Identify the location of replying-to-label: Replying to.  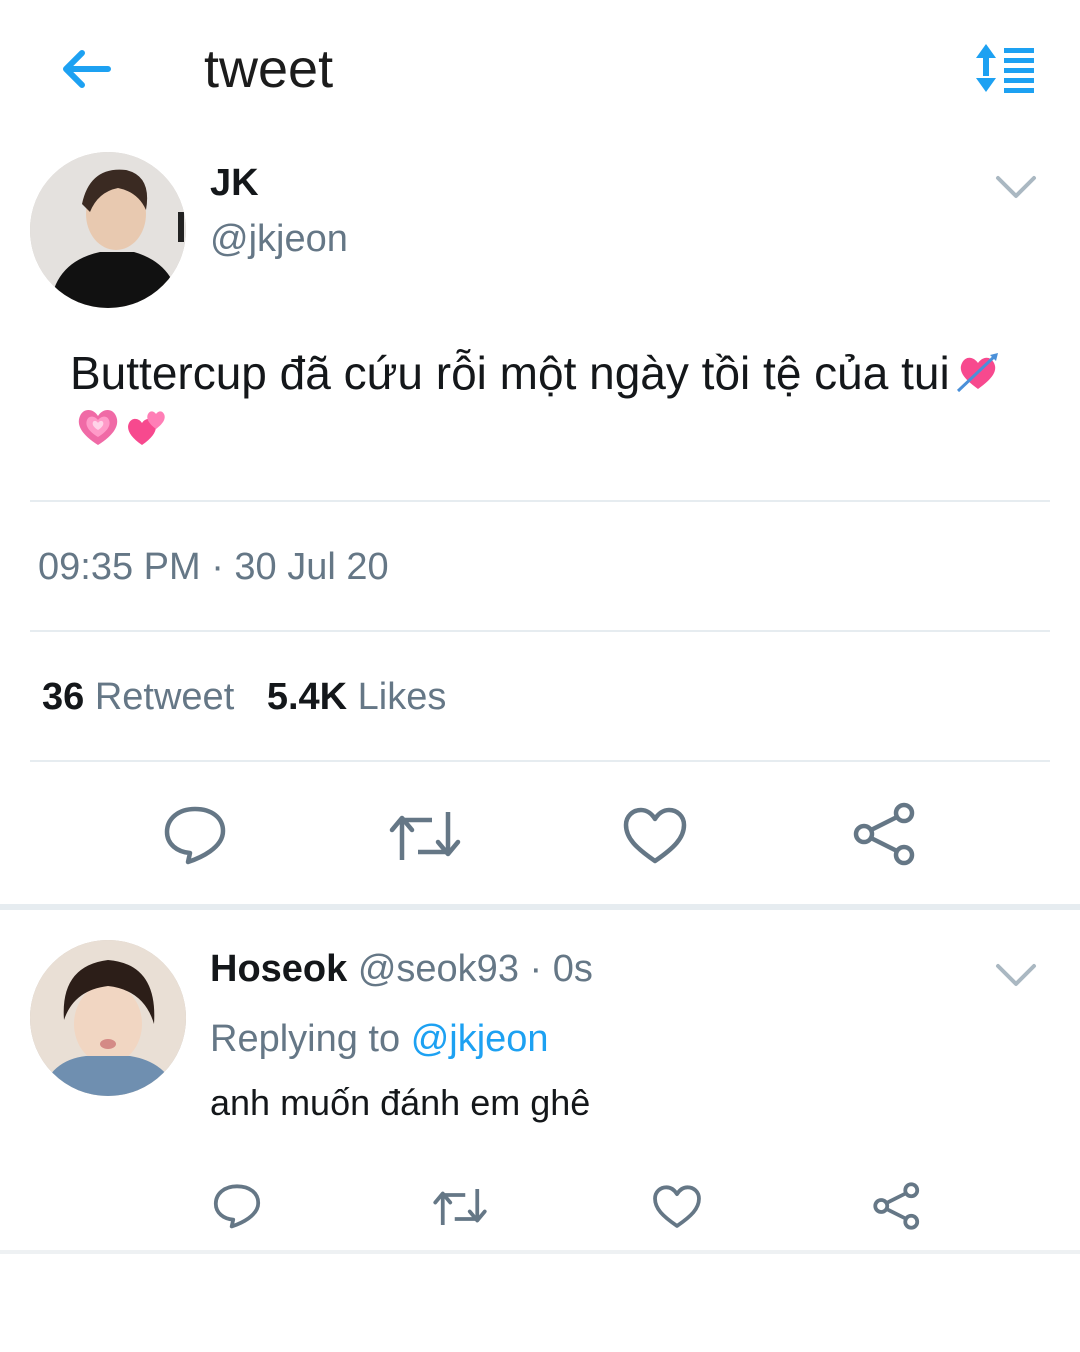
(305, 1039).